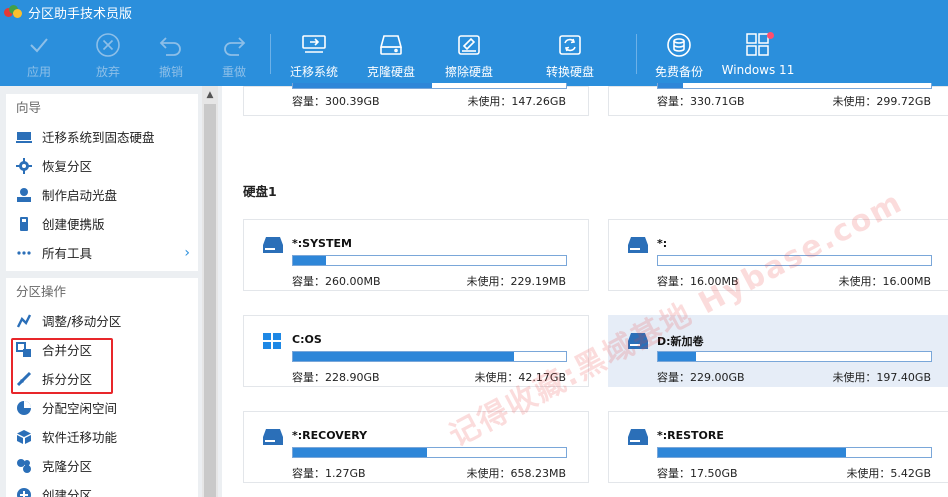  Describe the element at coordinates (24, 321) in the screenshot. I see `resize-icon` at that location.